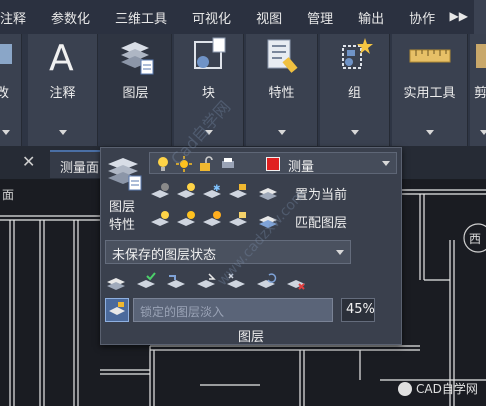 The height and width of the screenshot is (406, 486). Describe the element at coordinates (182, 312) in the screenshot. I see `locked-layer-fade-text: 锁定的图层淡入` at that location.